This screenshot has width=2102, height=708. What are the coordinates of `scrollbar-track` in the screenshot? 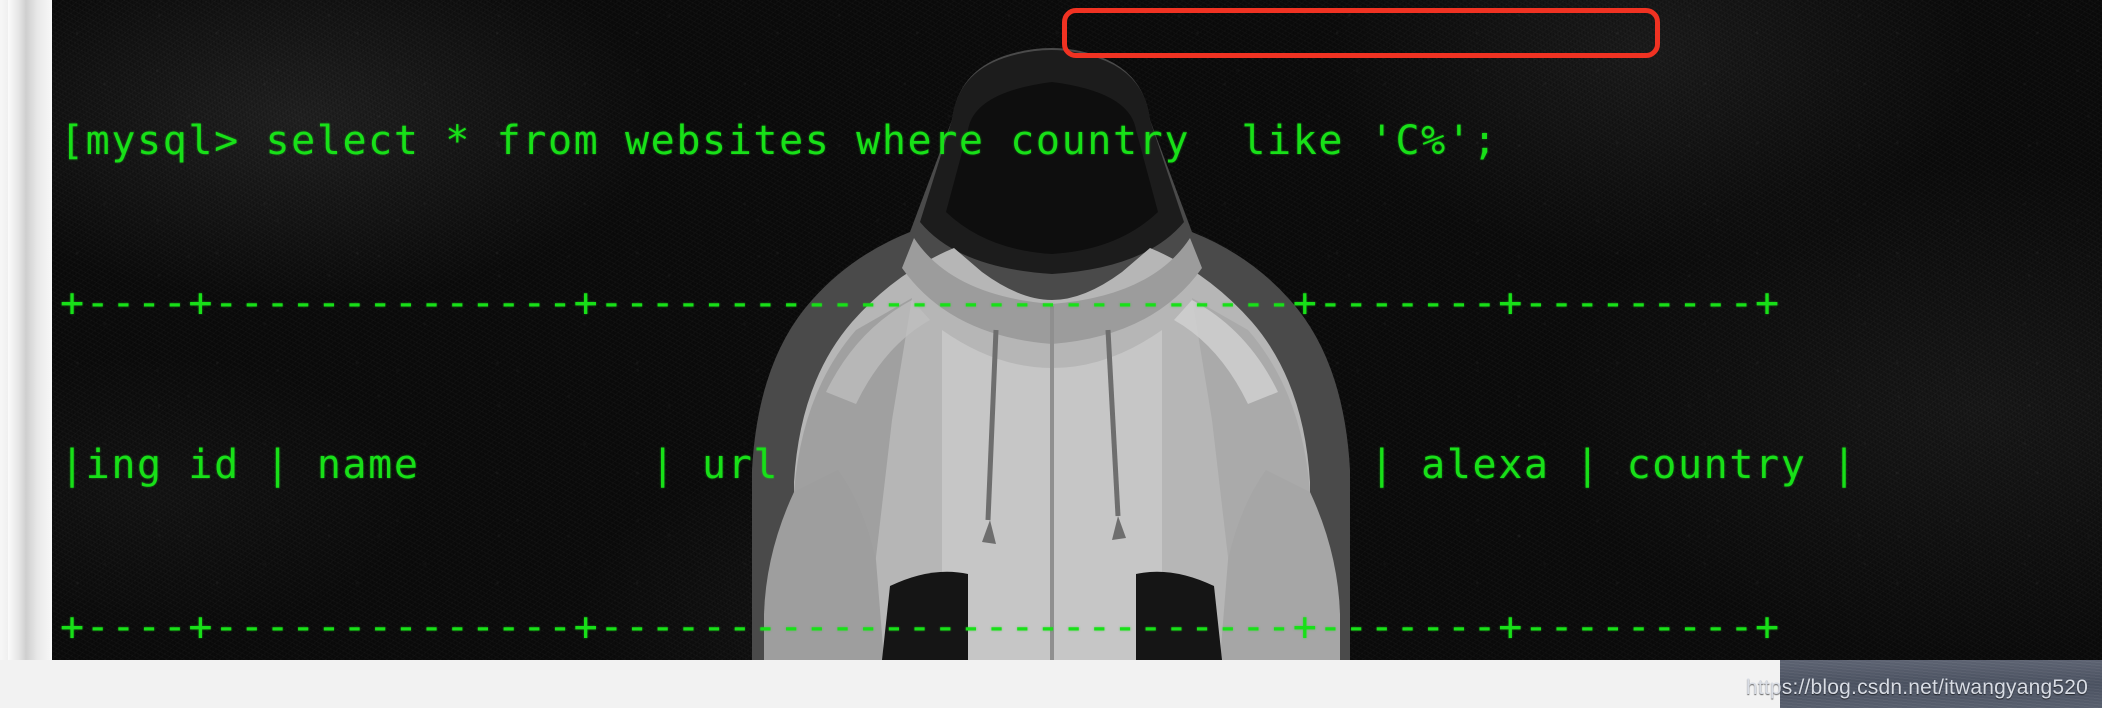 It's located at (23, 330).